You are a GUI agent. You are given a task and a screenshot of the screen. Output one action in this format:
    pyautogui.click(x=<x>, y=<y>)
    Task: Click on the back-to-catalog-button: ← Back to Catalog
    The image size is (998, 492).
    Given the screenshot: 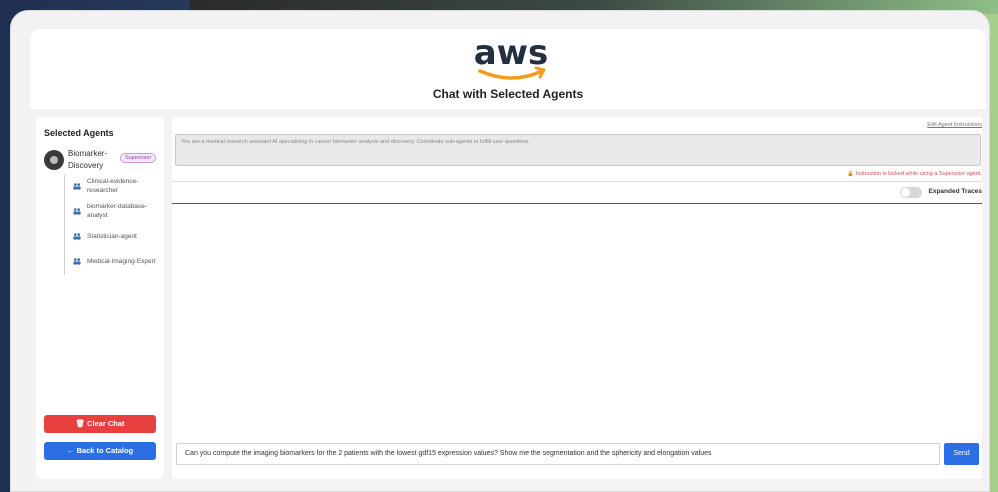 What is the action you would take?
    pyautogui.click(x=100, y=451)
    